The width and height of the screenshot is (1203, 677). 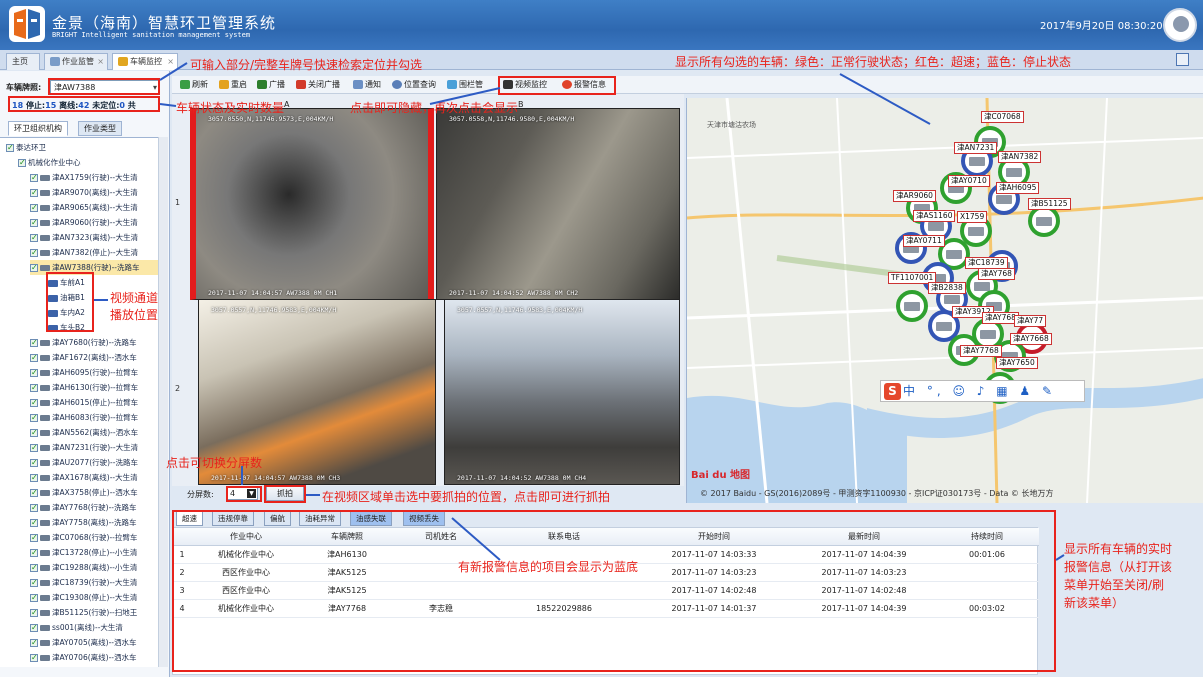 I want to click on arrow-search, so click(x=173, y=71).